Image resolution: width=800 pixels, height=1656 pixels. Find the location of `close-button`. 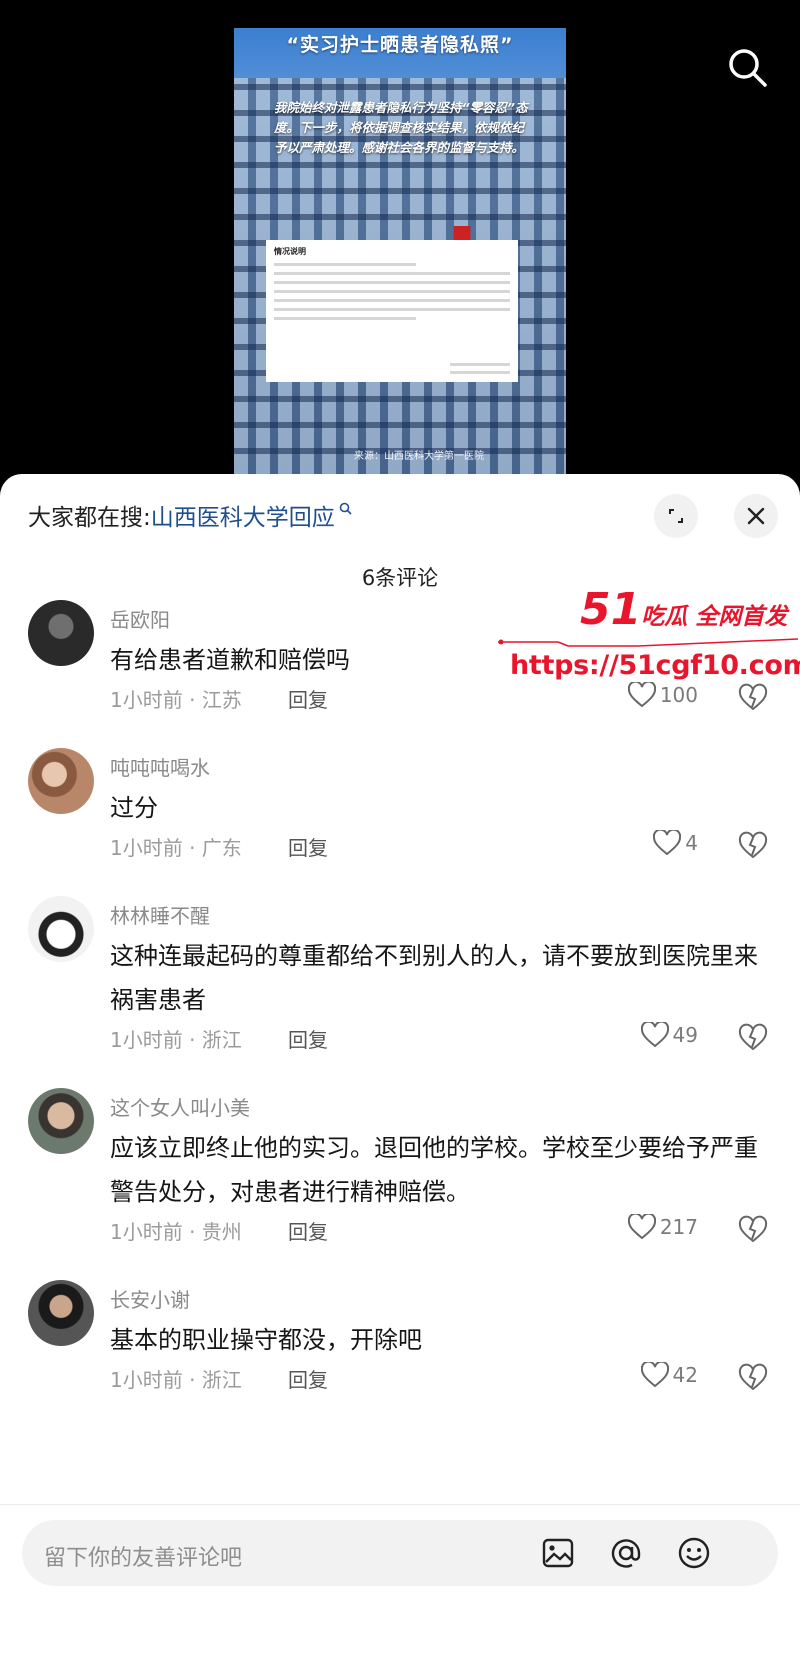

close-button is located at coordinates (756, 516).